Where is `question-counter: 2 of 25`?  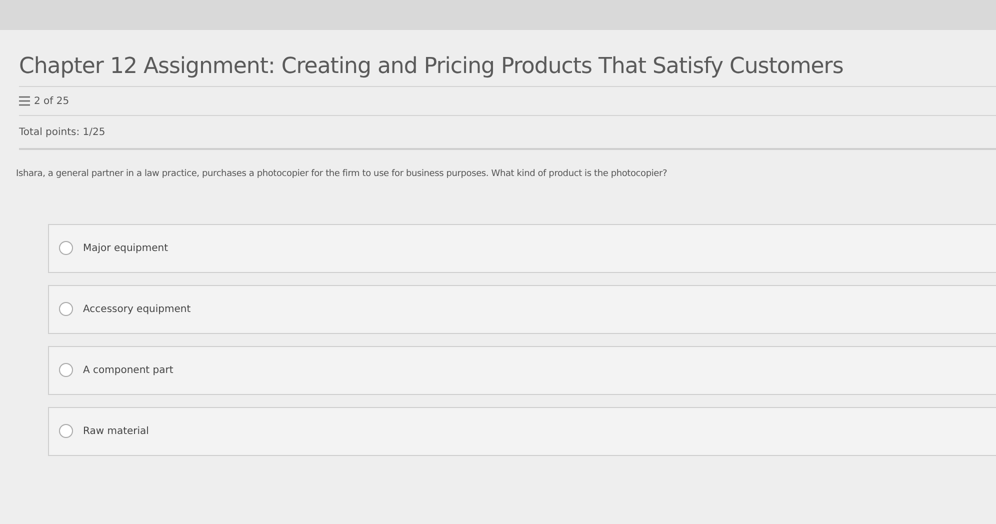 question-counter: 2 of 25 is located at coordinates (52, 101).